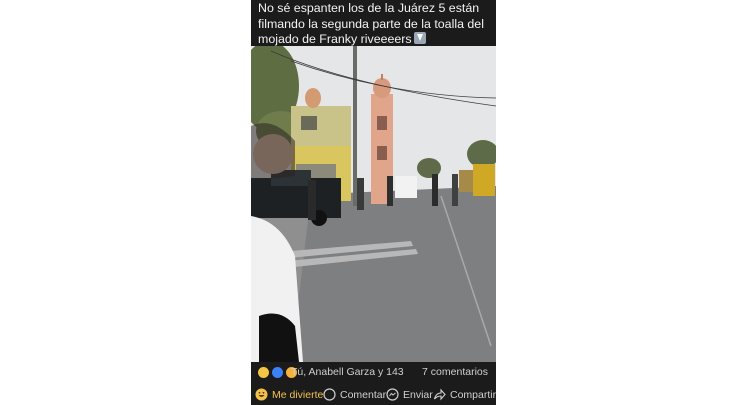  I want to click on share-button: Compartir, so click(464, 394).